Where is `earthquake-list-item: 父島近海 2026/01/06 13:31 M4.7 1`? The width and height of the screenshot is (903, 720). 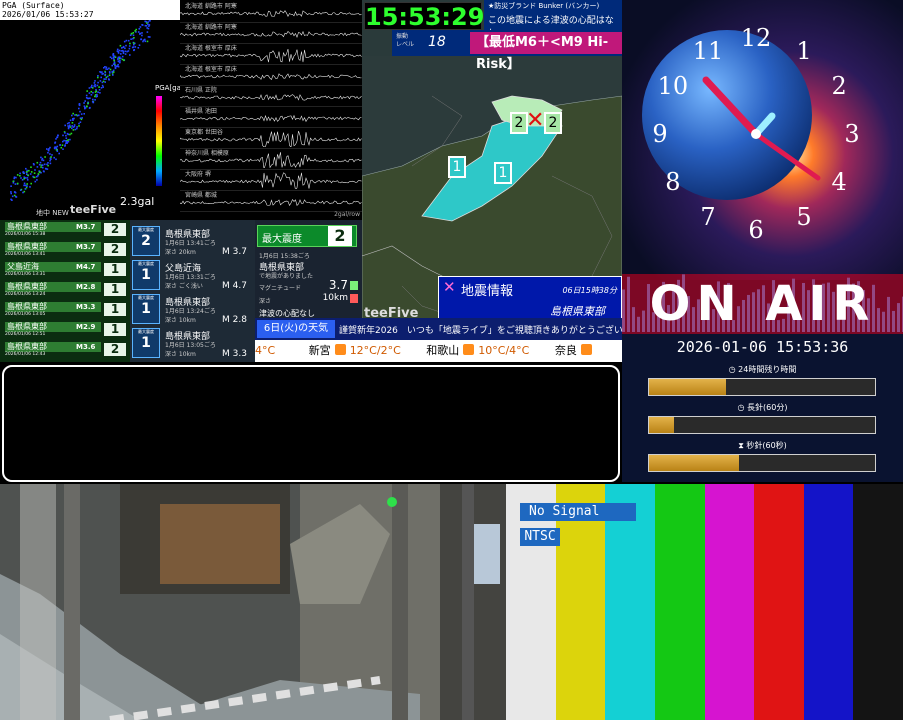 earthquake-list-item: 父島近海 2026/01/06 13:31 M4.7 1 is located at coordinates (66, 269).